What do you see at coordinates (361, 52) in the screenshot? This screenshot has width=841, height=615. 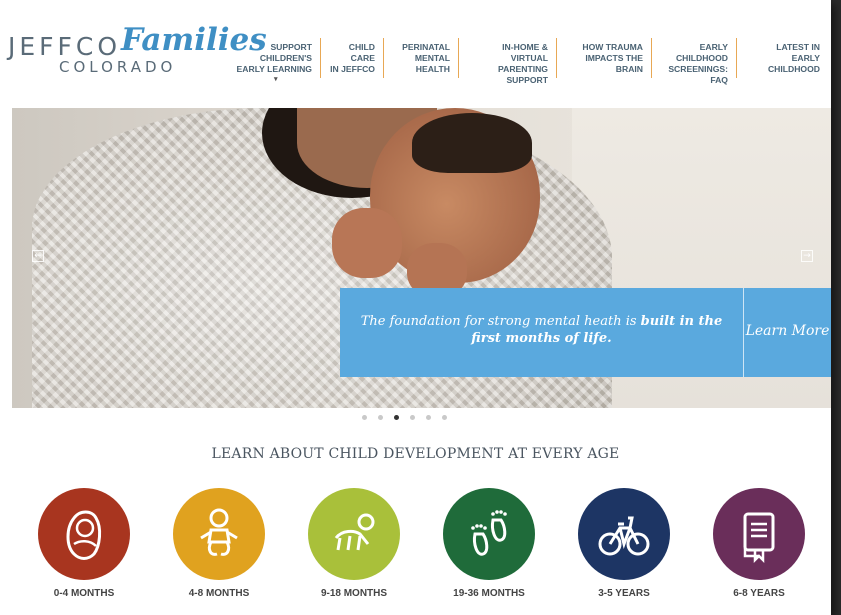 I see `nav-item-line1: CHILD CARE` at bounding box center [361, 52].